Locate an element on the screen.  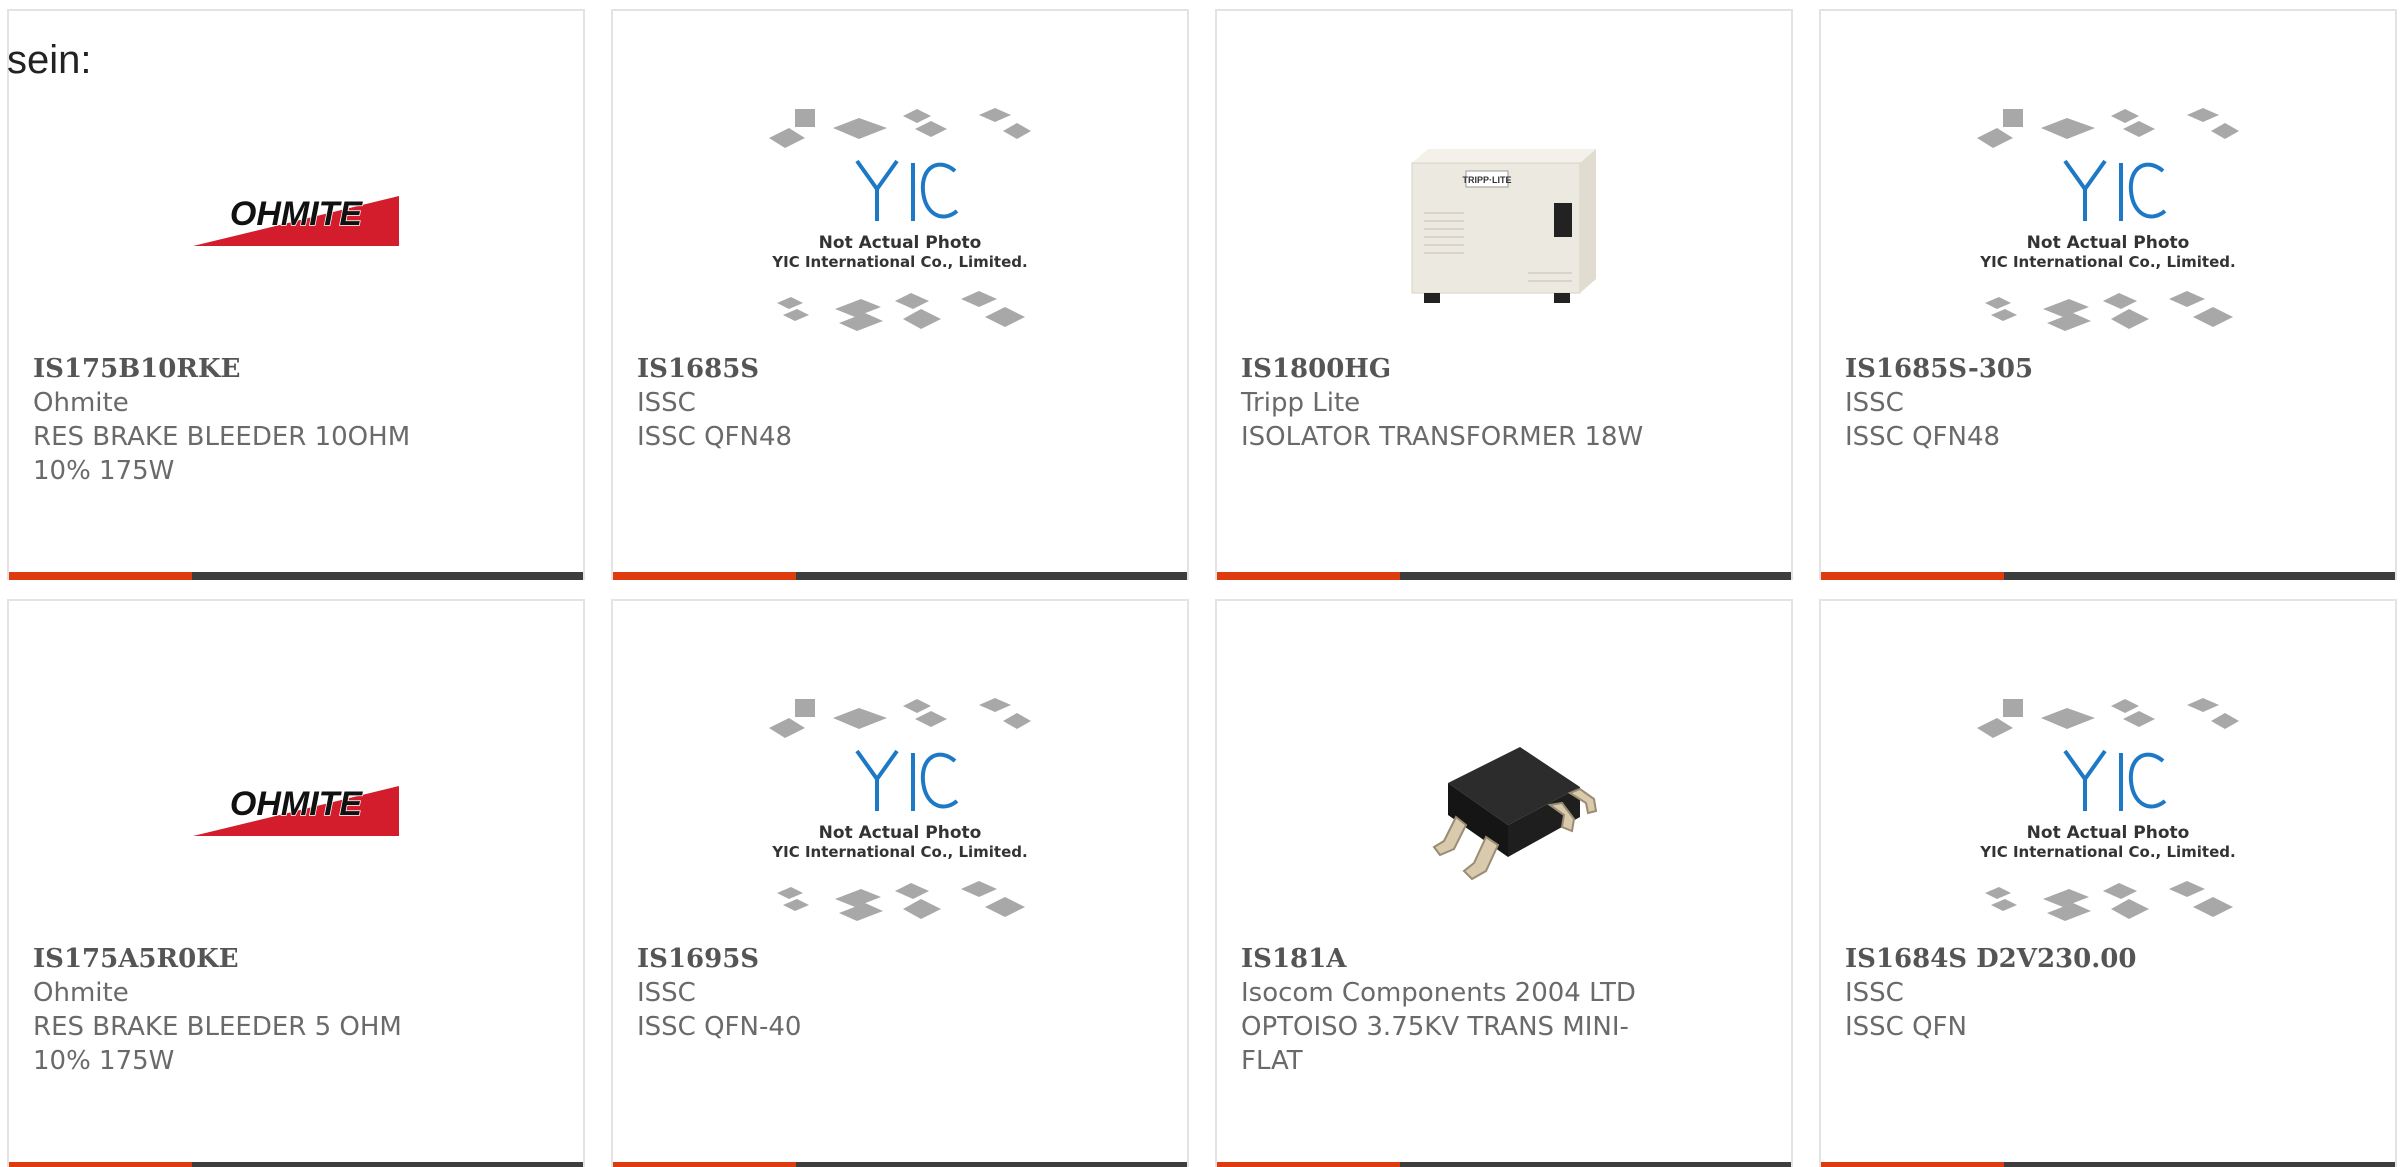
transformer-icon: TRIPP·LITE is located at coordinates (1503, 226).